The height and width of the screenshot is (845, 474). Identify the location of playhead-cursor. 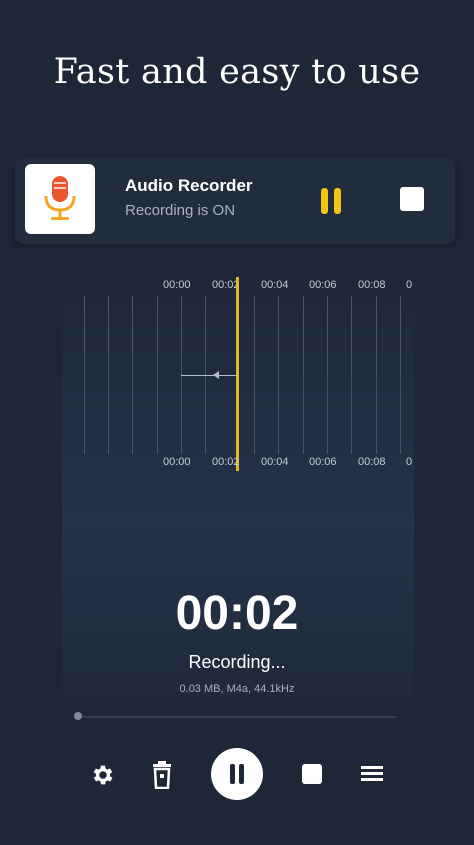
(237, 374).